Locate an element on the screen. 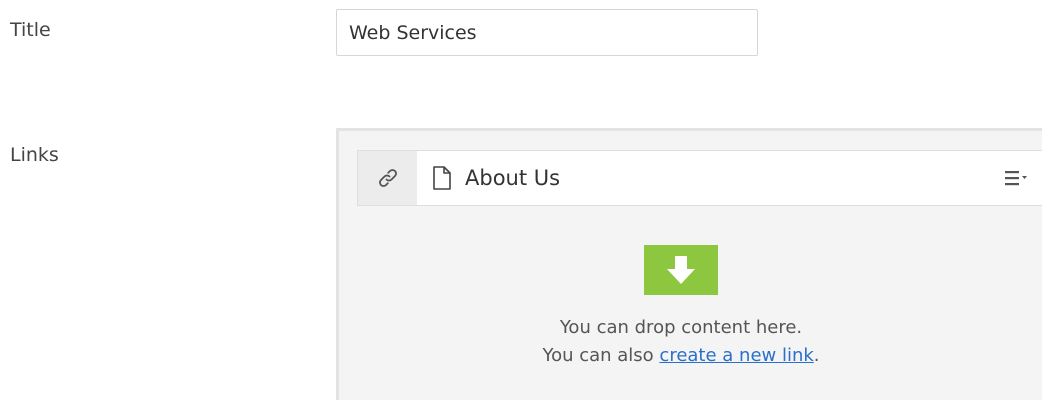 The width and height of the screenshot is (1042, 400). create-link-prefix: You can also is located at coordinates (601, 355).